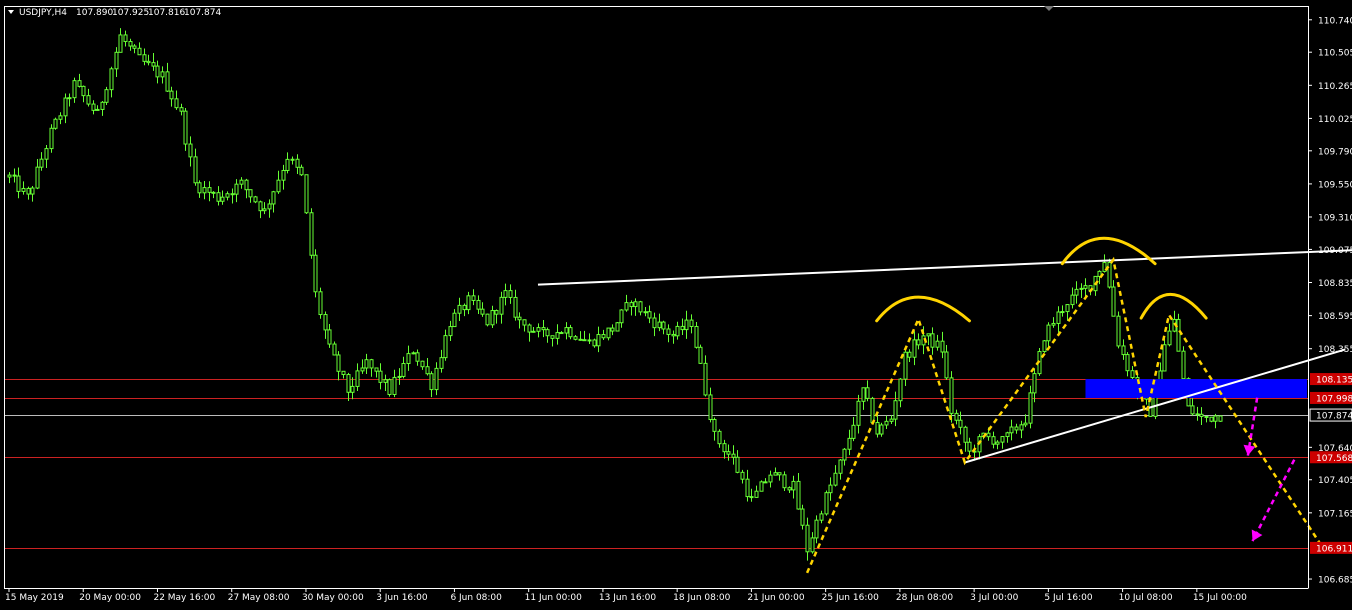 This screenshot has width=1352, height=610. I want to click on level-price-tag-label: 107.998, so click(1334, 399).